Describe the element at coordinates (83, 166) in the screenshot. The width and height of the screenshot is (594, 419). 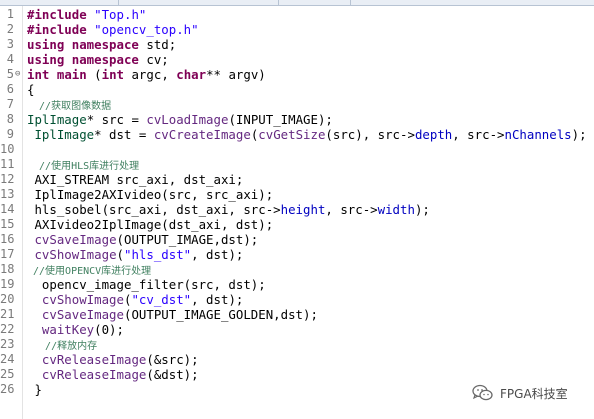
I see `code-token: //使用HLS库进行处理` at that location.